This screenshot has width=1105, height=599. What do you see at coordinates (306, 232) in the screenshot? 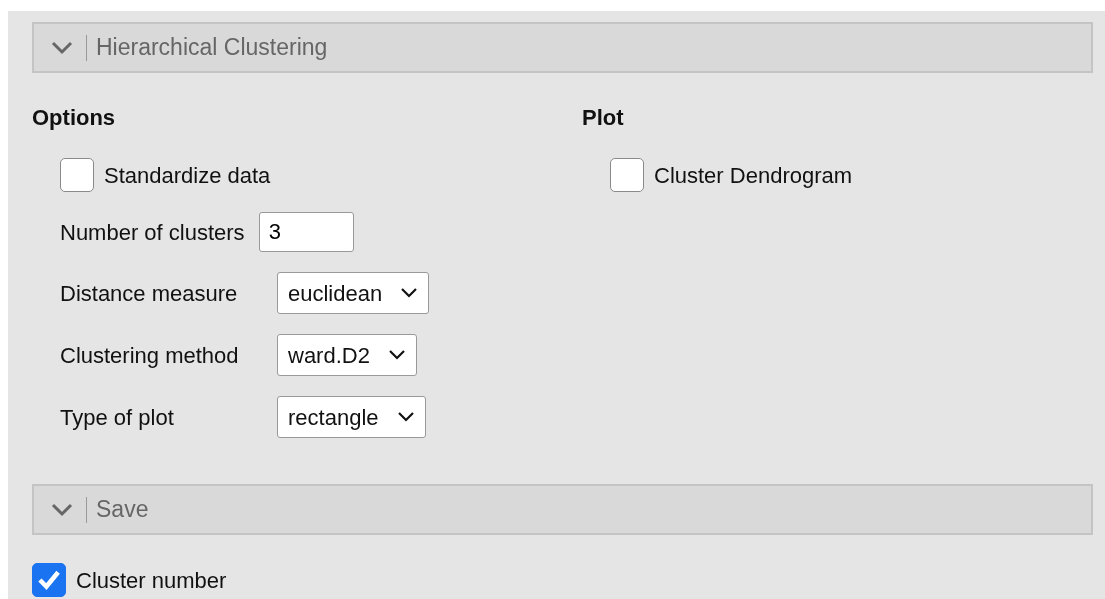
I see `number-field: 3` at bounding box center [306, 232].